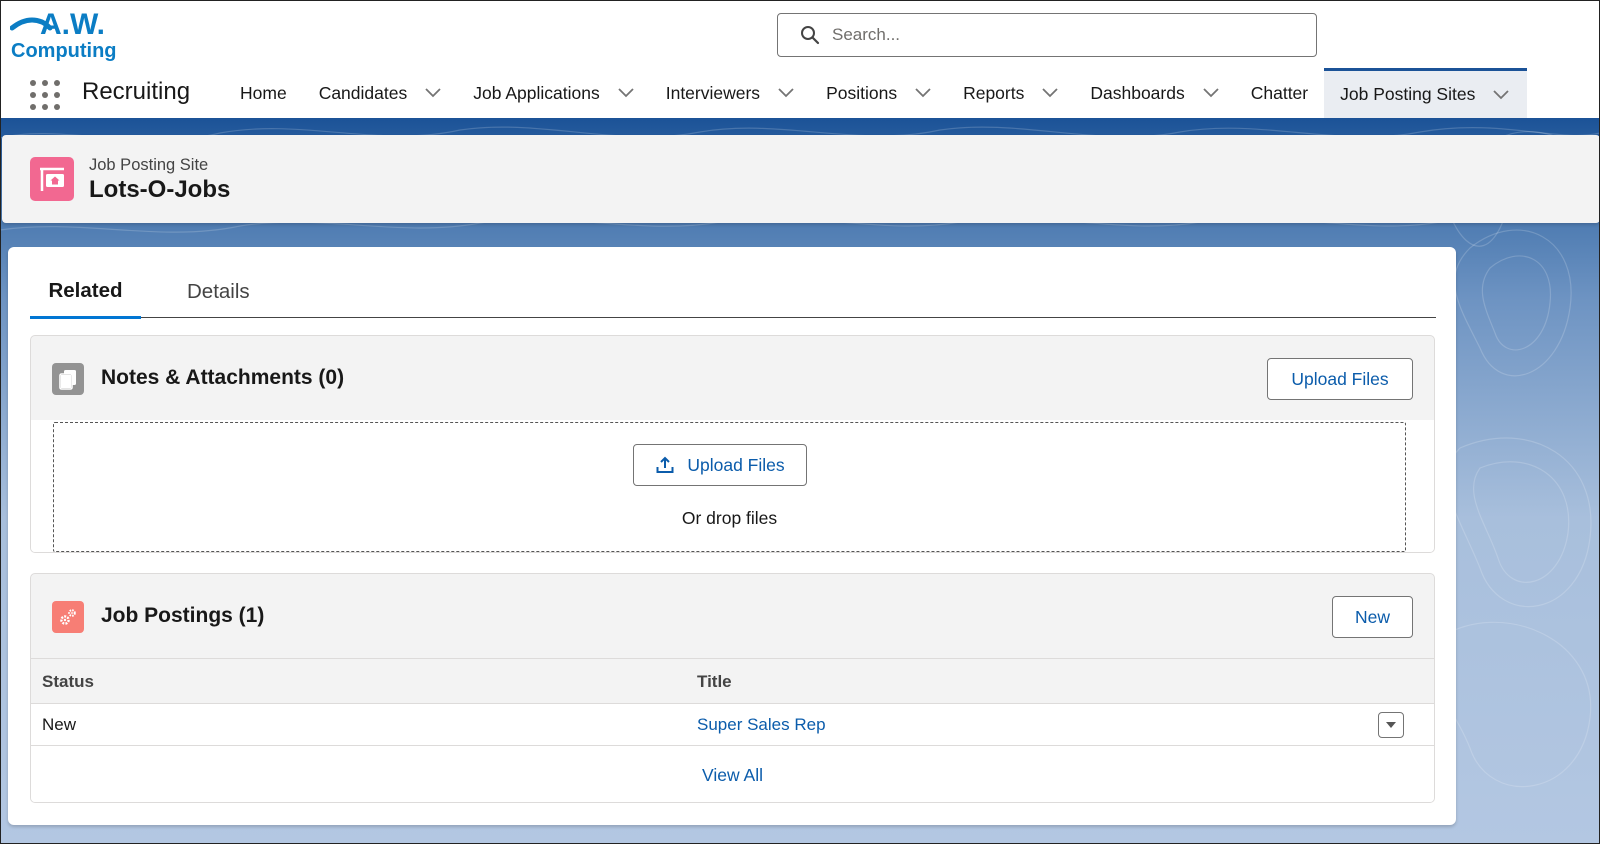 This screenshot has width=1600, height=844. Describe the element at coordinates (183, 615) in the screenshot. I see `card-title: Job Postings (1)` at that location.